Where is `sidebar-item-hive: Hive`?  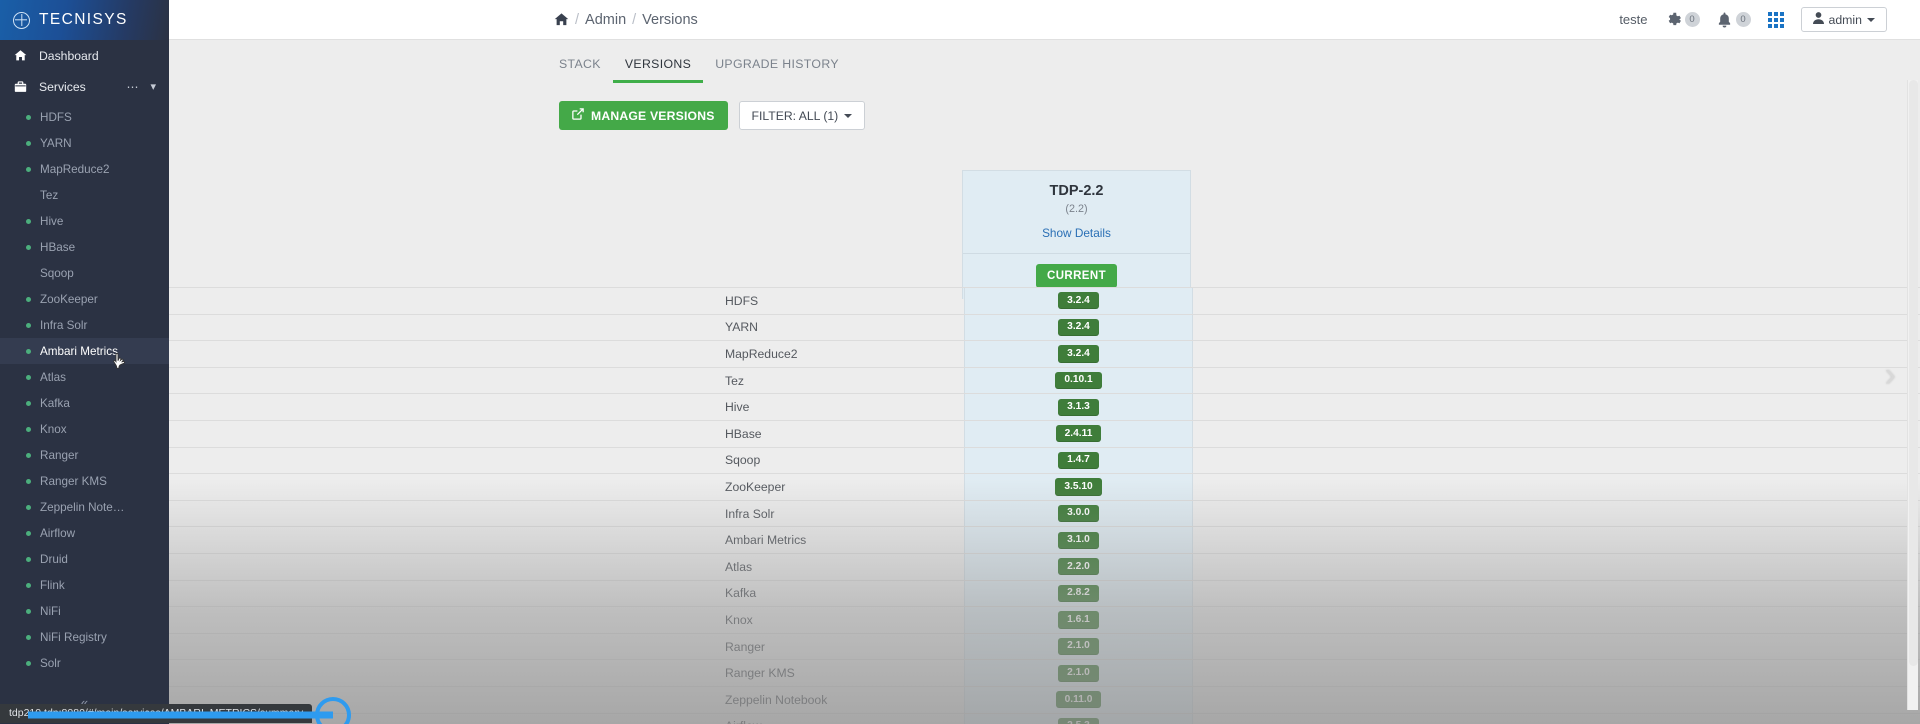
sidebar-item-hive: Hive is located at coordinates (84, 221).